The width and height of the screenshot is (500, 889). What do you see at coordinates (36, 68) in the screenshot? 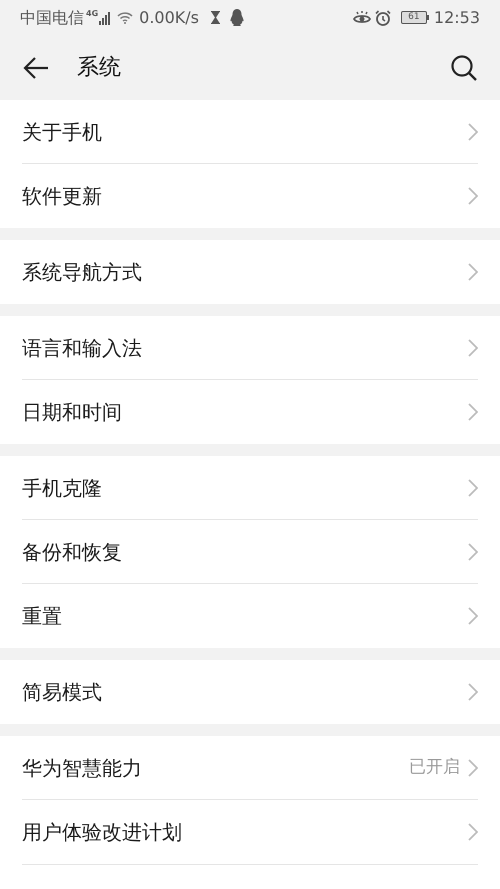
I see `back-icon` at bounding box center [36, 68].